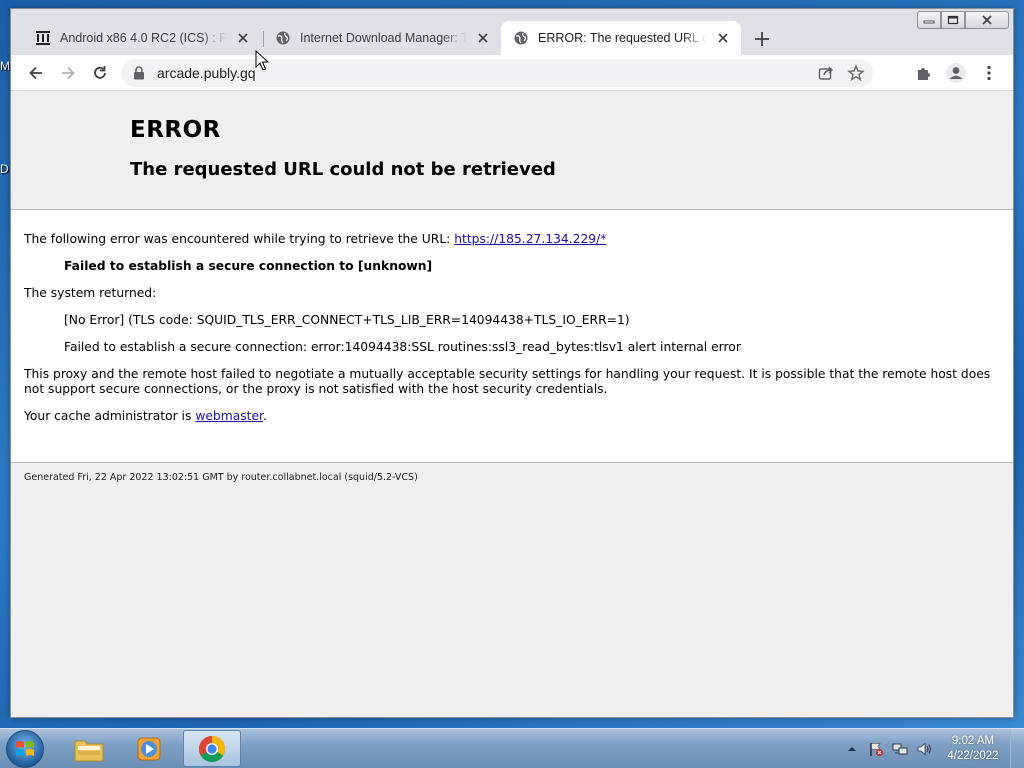 Image resolution: width=1024 pixels, height=768 pixels. What do you see at coordinates (530, 239) in the screenshot?
I see `error-url-link: https://185.27.134.229/*` at bounding box center [530, 239].